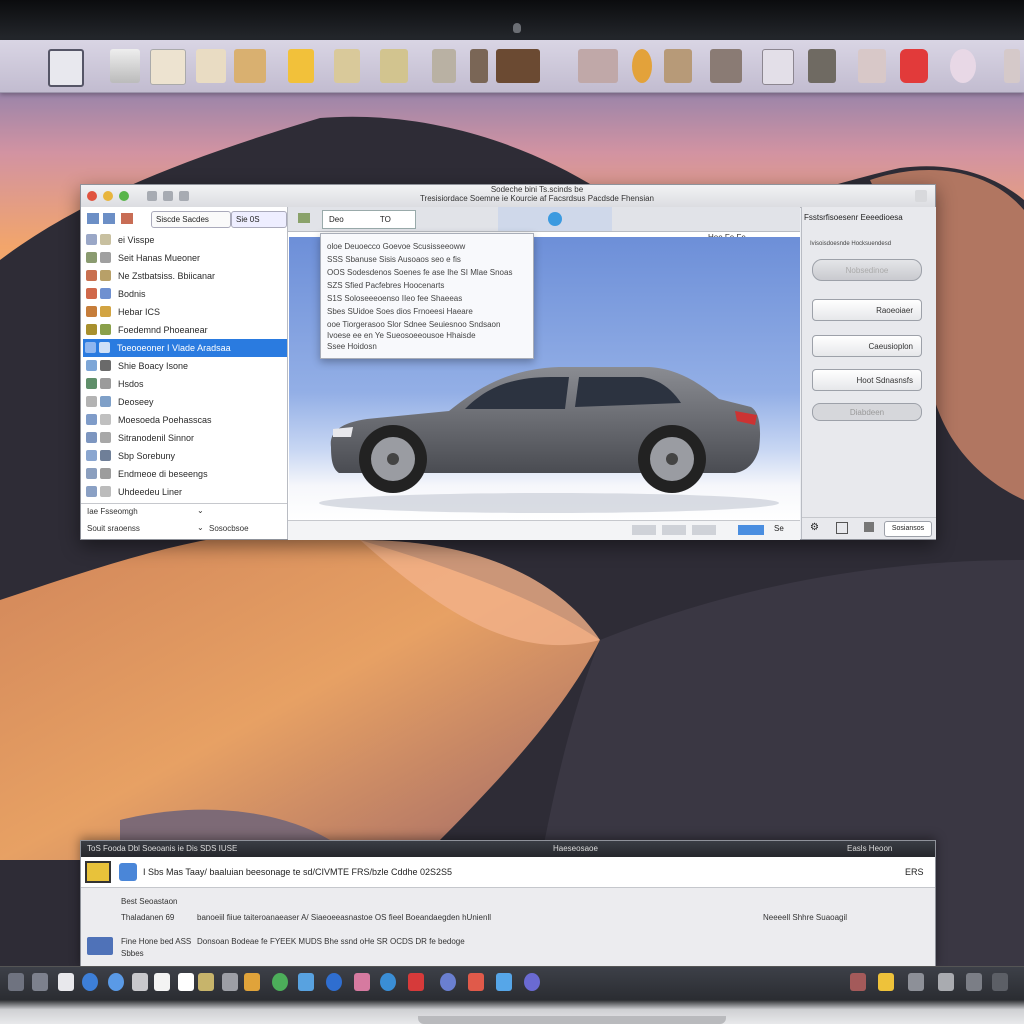 This screenshot has width=1024, height=1024. What do you see at coordinates (185, 240) in the screenshot?
I see `sidebar-item: ei Visspe` at bounding box center [185, 240].